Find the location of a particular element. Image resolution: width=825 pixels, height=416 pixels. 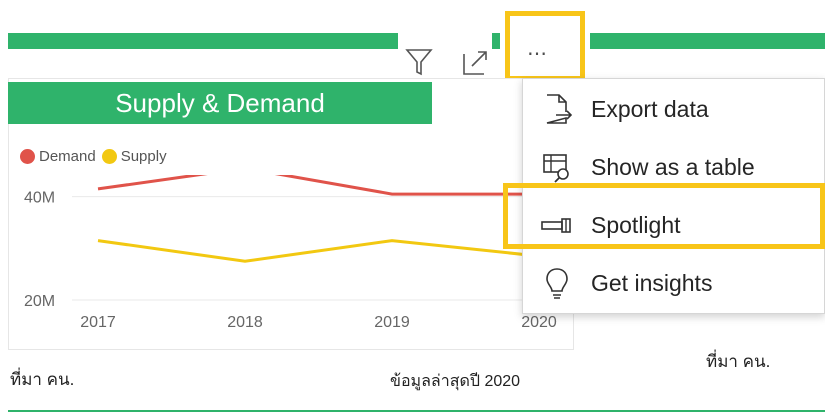

filter-icon is located at coordinates (419, 61).